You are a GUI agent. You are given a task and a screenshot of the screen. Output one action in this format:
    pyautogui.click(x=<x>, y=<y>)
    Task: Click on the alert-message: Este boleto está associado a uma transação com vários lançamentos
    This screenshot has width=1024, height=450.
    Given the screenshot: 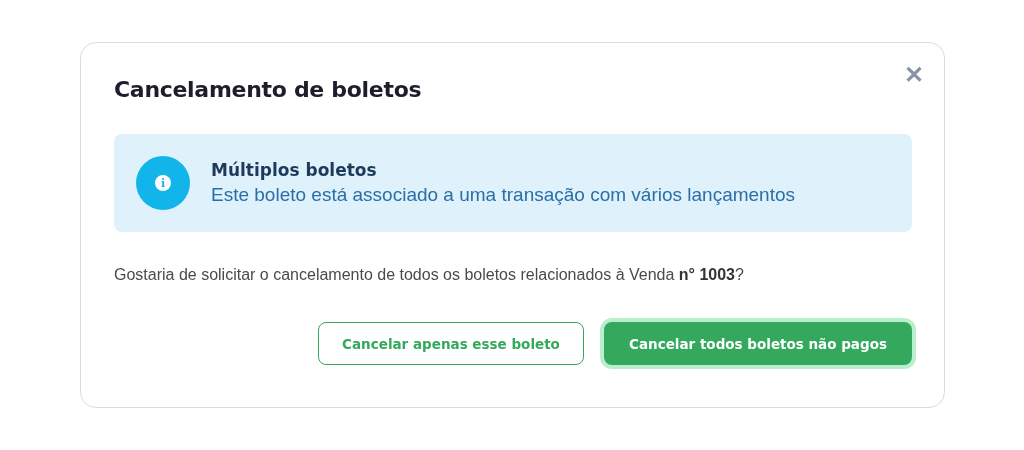 What is the action you would take?
    pyautogui.click(x=503, y=195)
    